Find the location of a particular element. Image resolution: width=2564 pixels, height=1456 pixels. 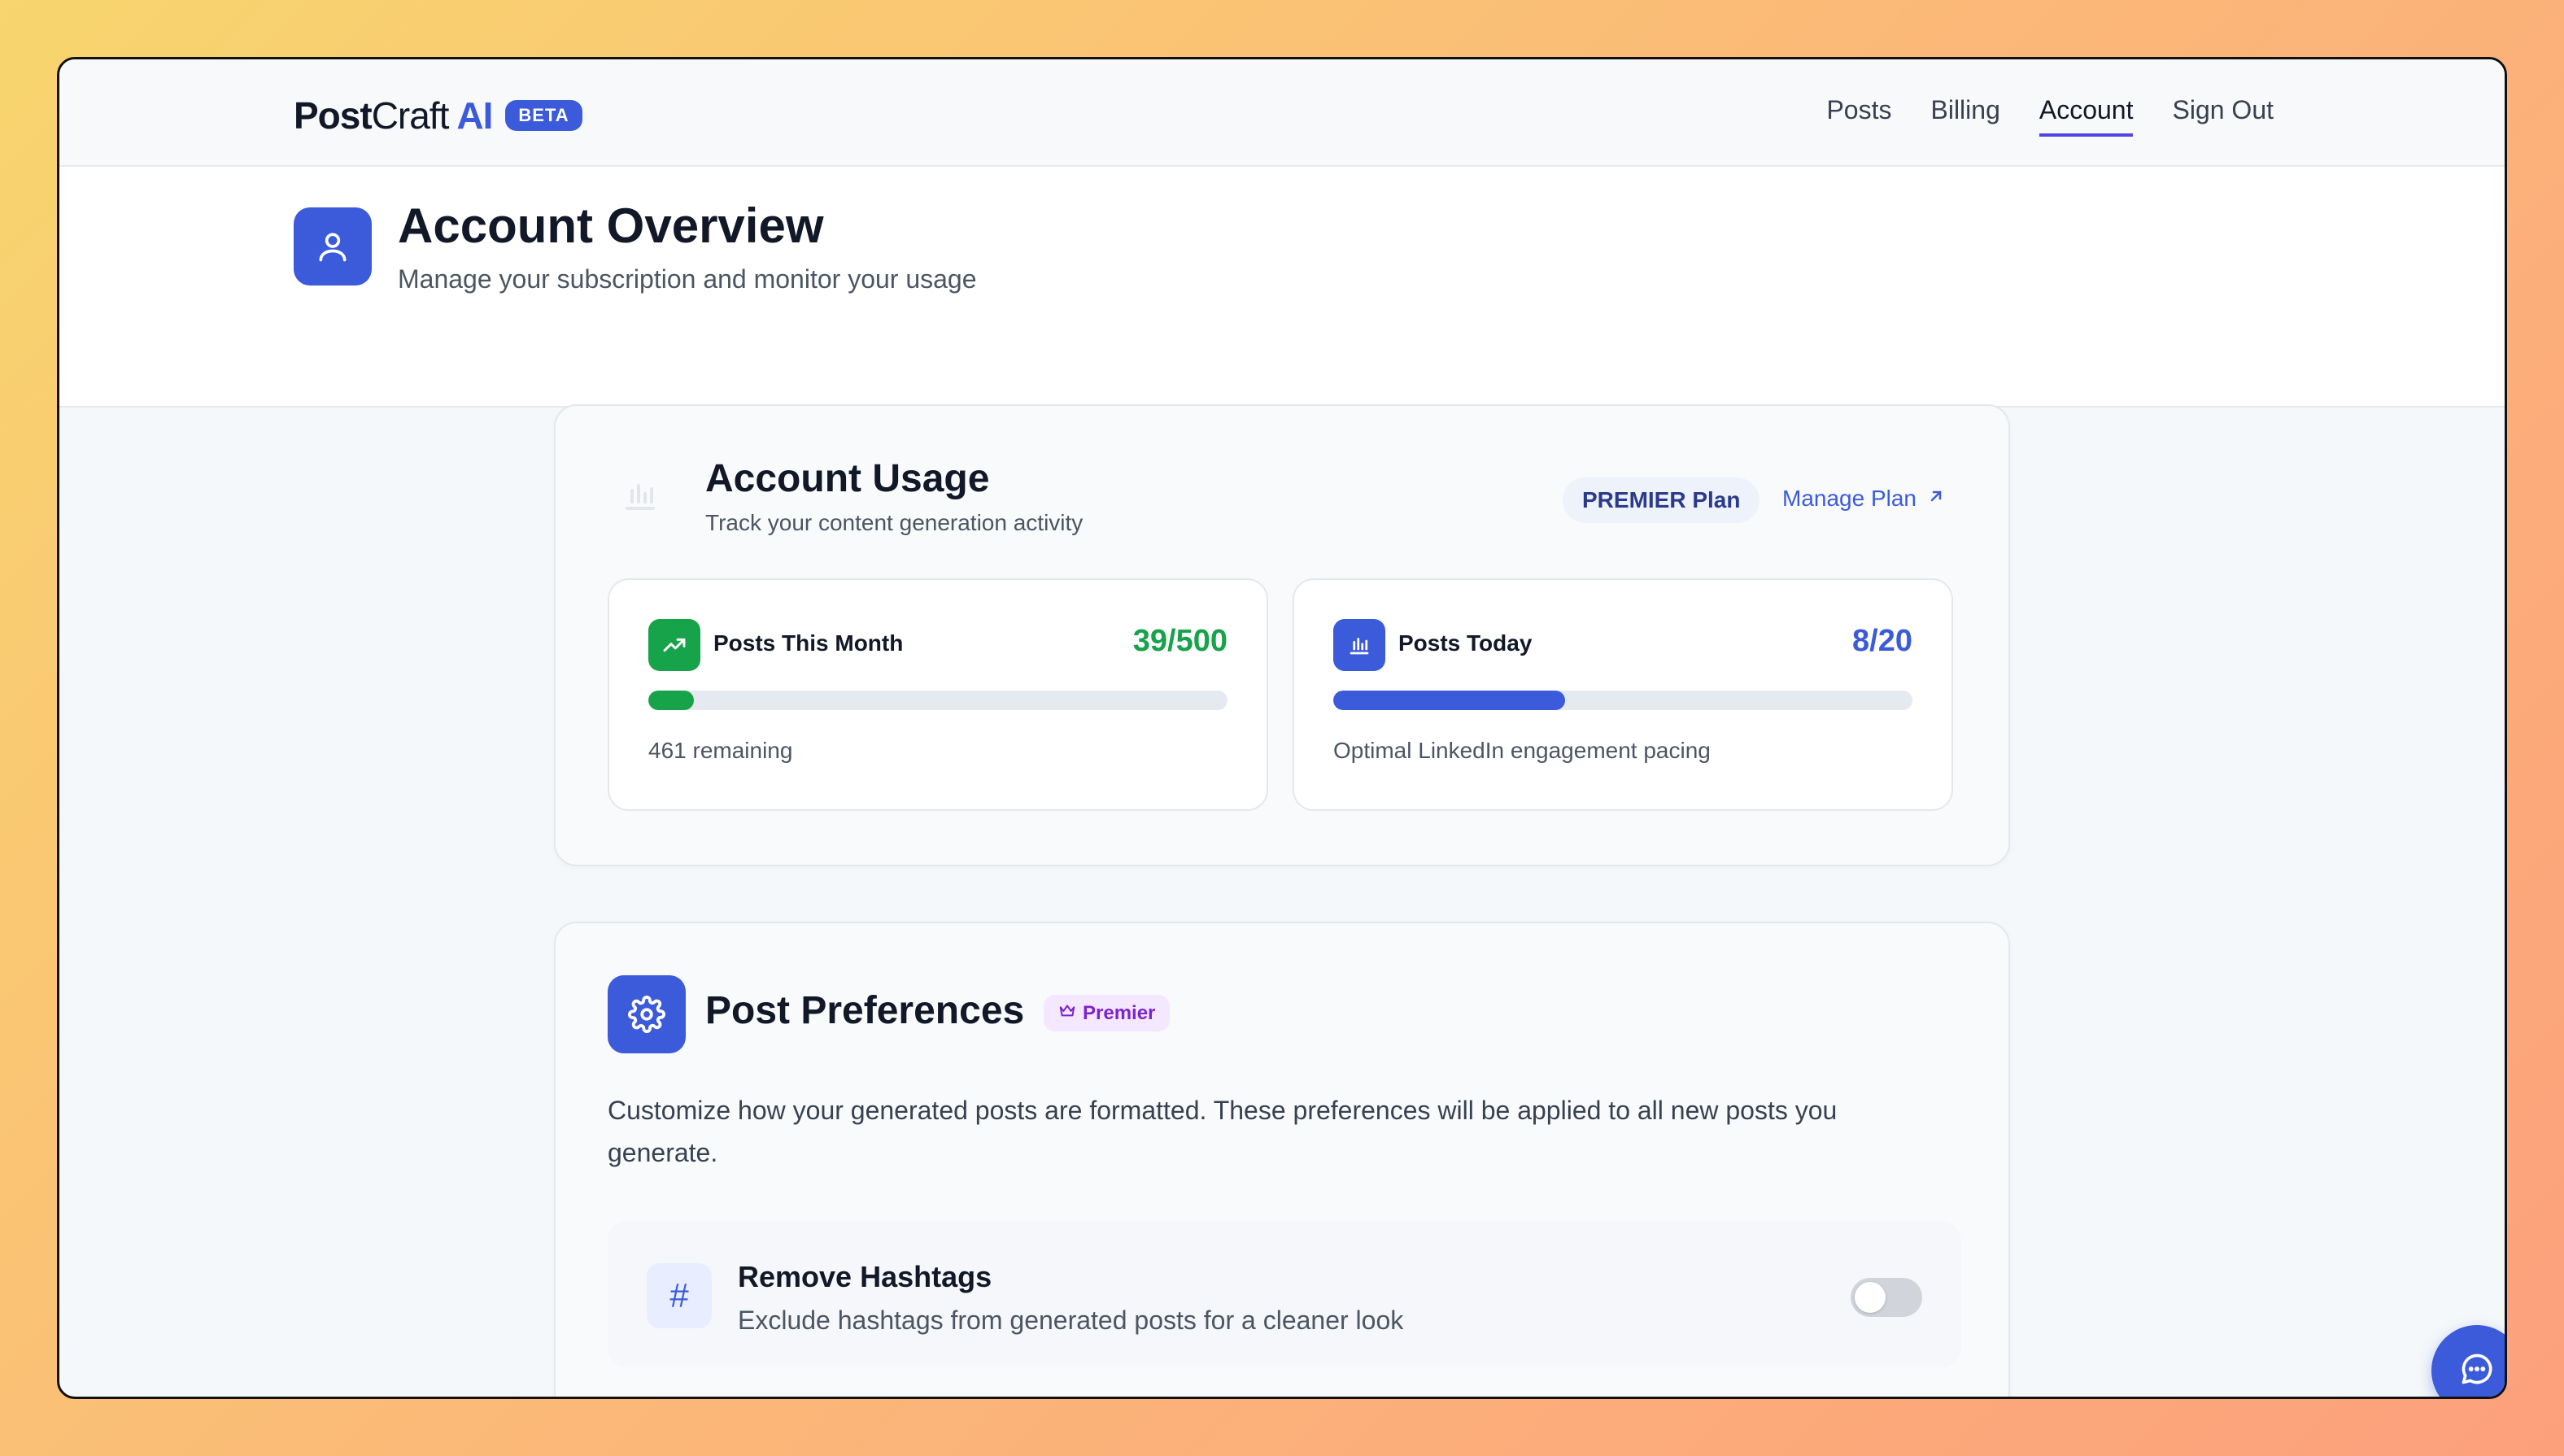

stat-value: 8/20 is located at coordinates (1882, 641).